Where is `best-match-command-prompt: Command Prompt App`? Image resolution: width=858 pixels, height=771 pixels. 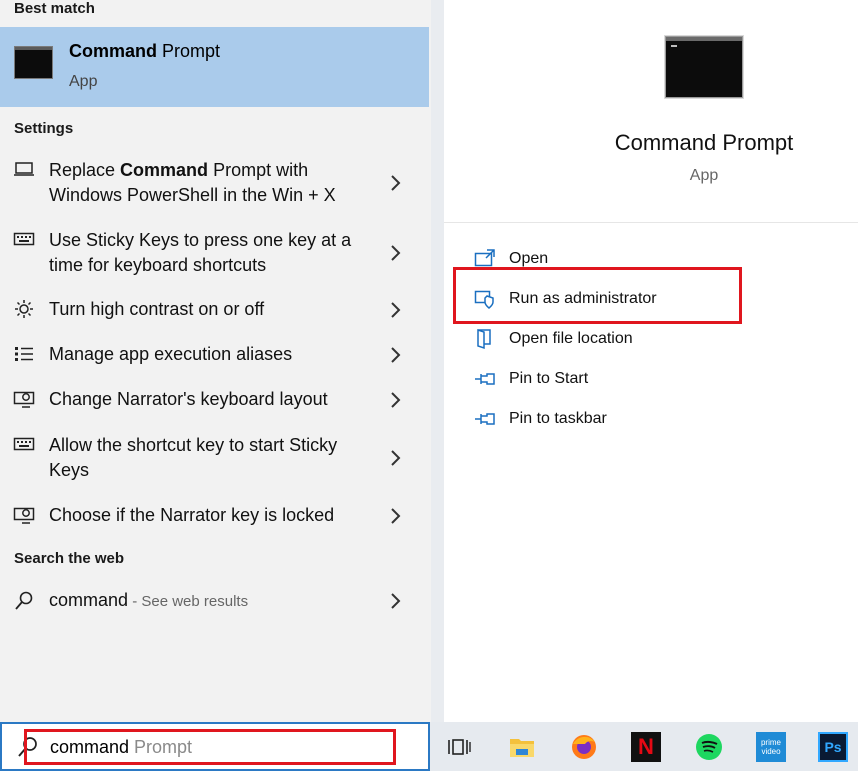
best-match-command-prompt: Command Prompt App is located at coordinates (214, 67).